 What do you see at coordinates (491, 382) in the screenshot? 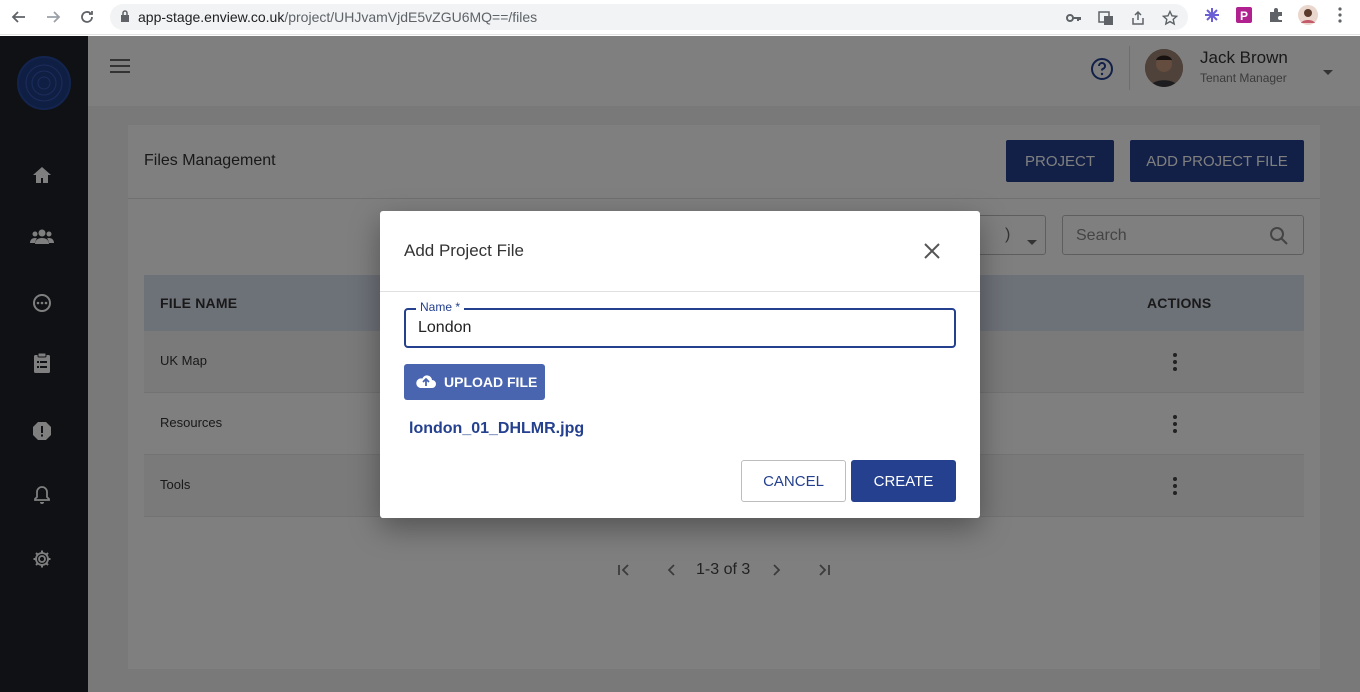
I see `upload-file-label: UPLOAD FILE` at bounding box center [491, 382].